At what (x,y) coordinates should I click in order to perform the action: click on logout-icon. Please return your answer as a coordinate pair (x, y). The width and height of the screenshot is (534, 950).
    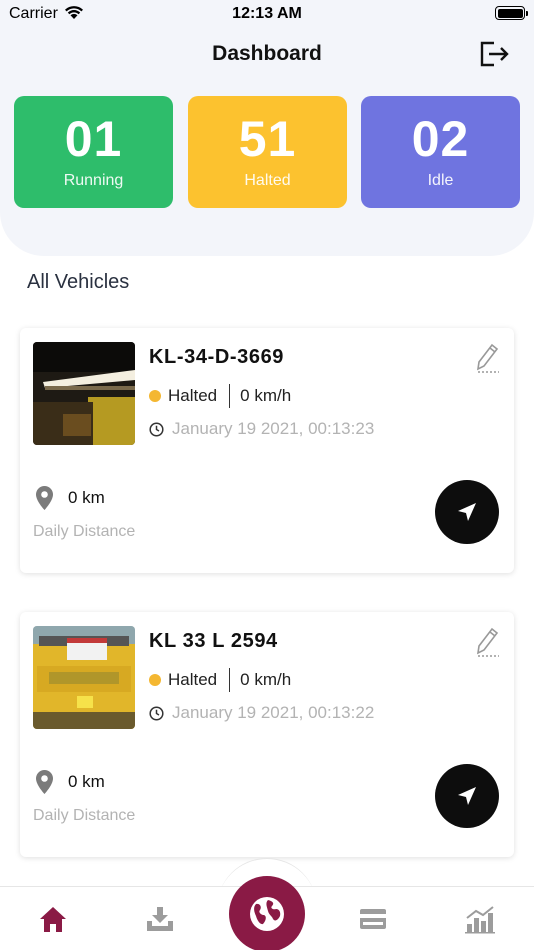
    Looking at the image, I should click on (494, 54).